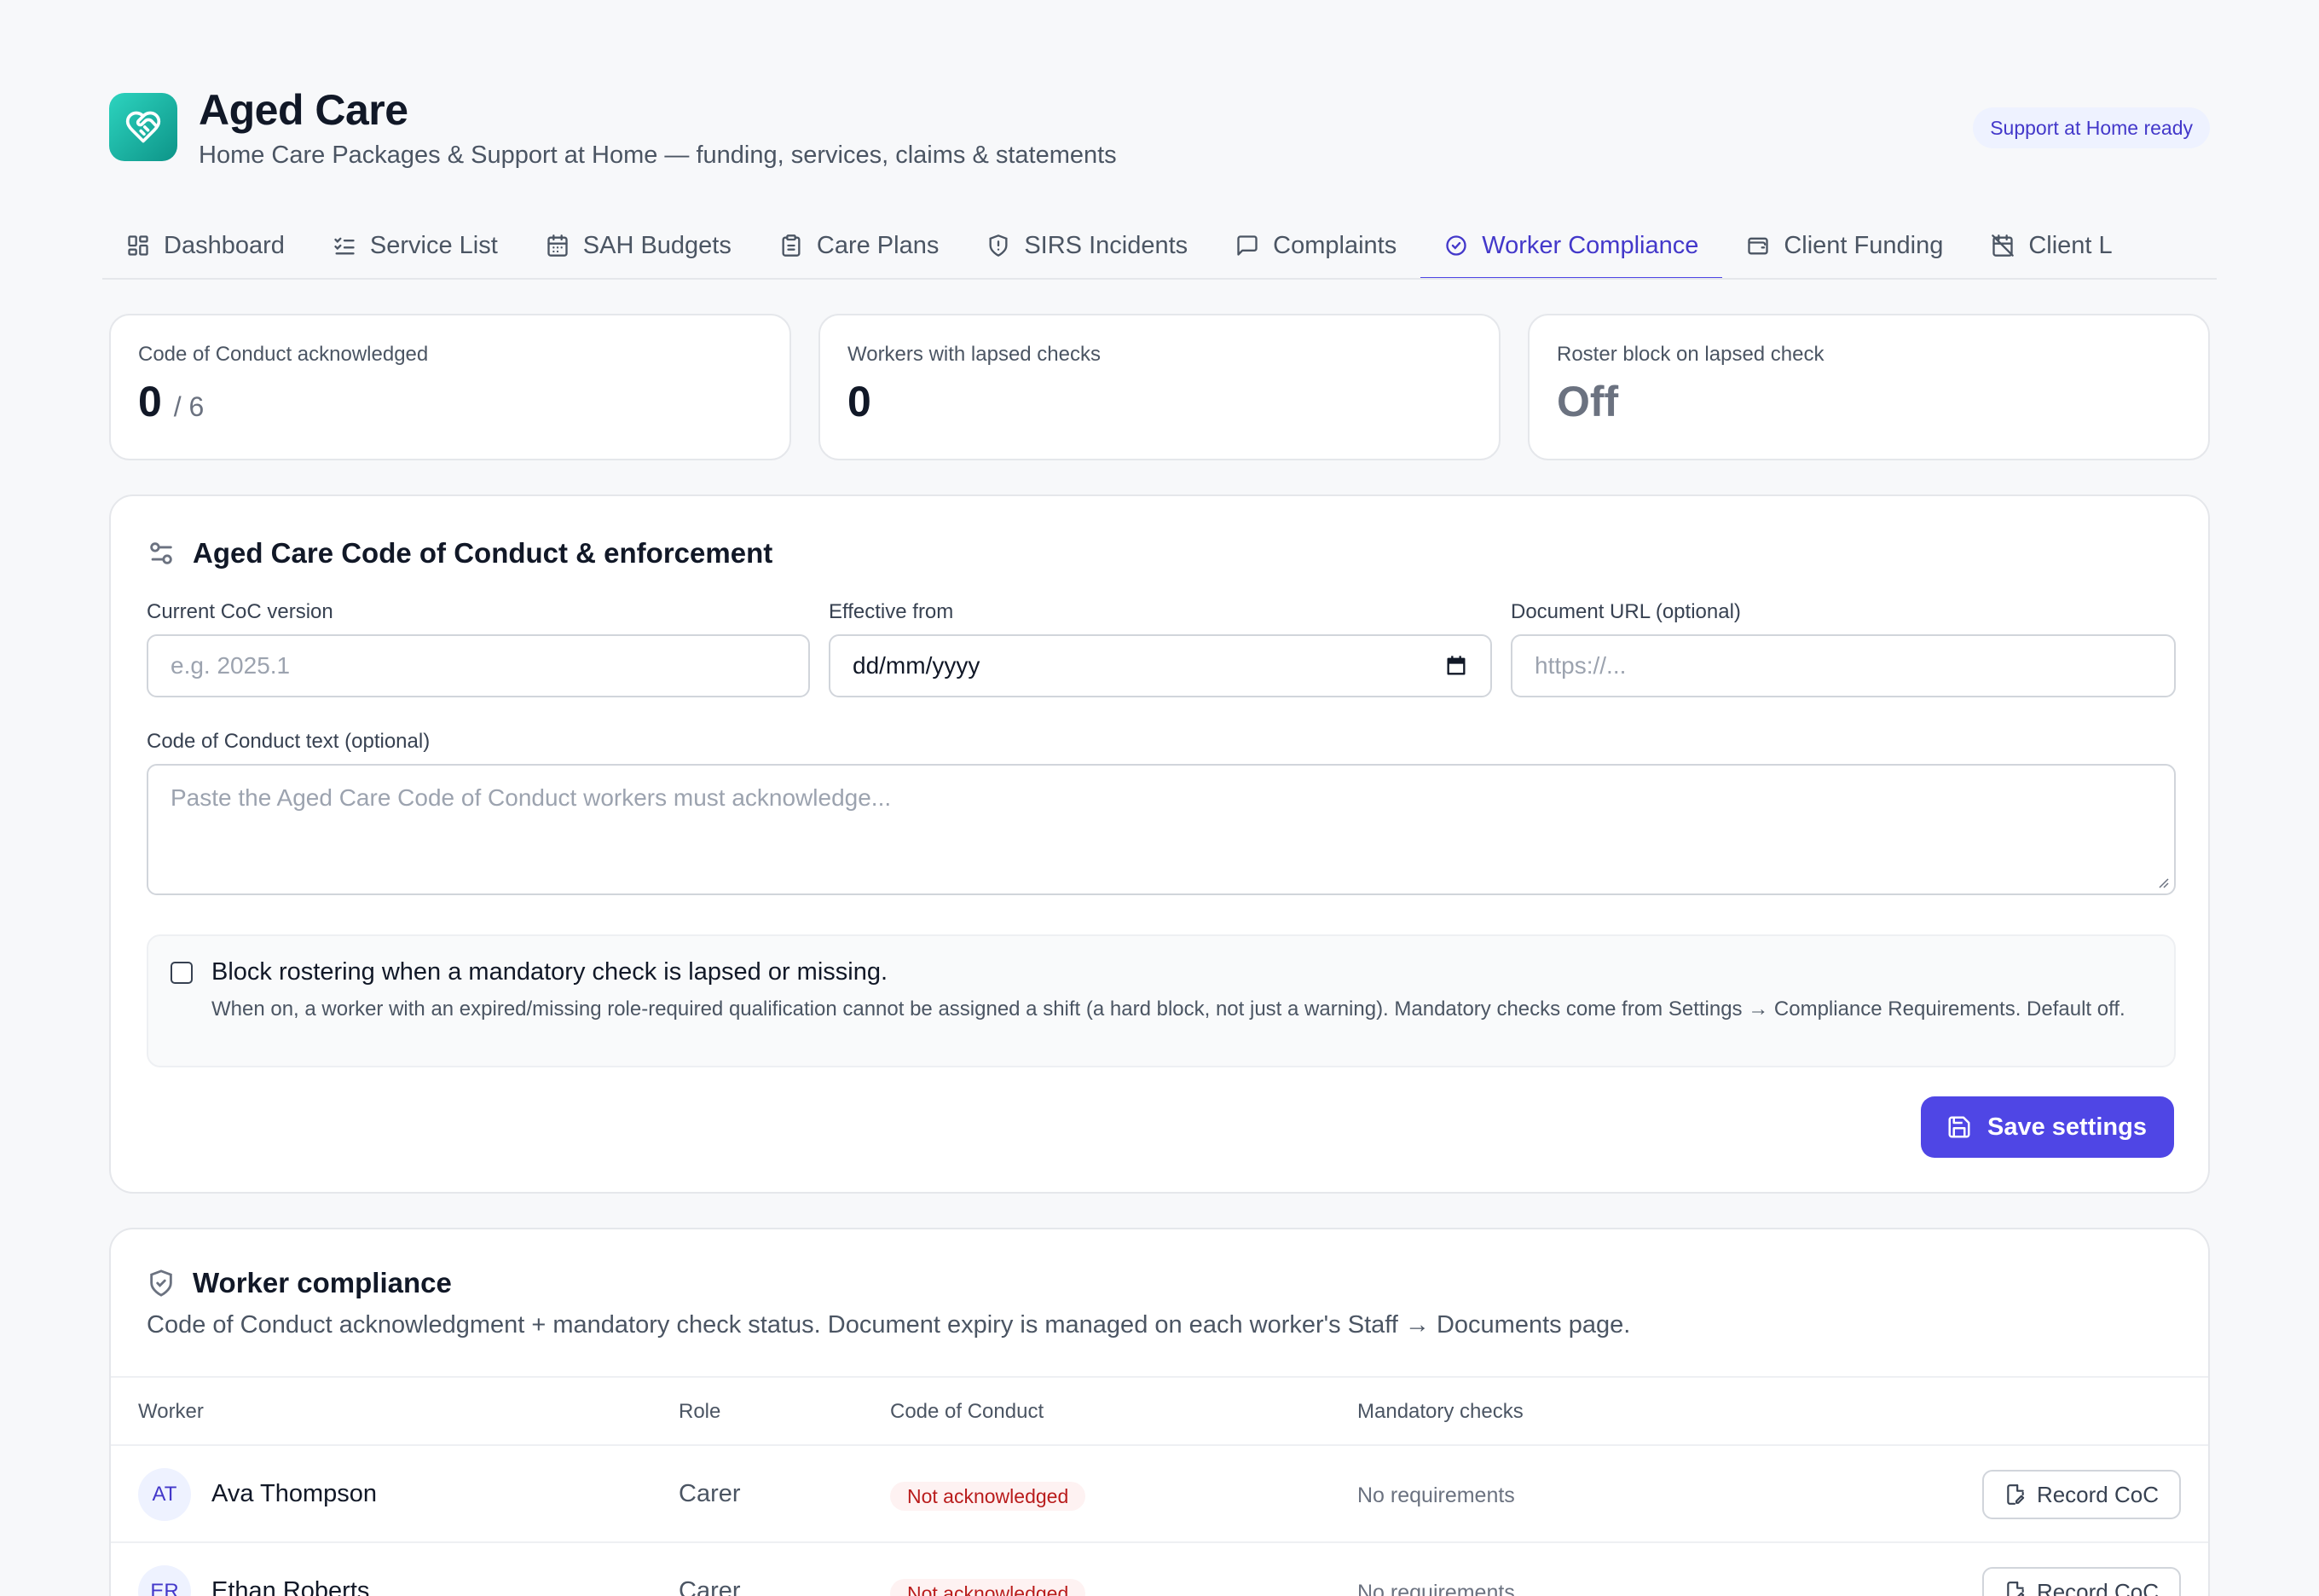 This screenshot has width=2319, height=1596. I want to click on avatar: AT, so click(164, 1494).